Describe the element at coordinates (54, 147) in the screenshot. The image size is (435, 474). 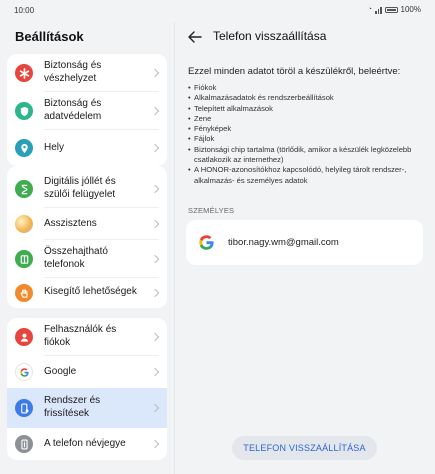
I see `sidebar-item-label: Hely` at that location.